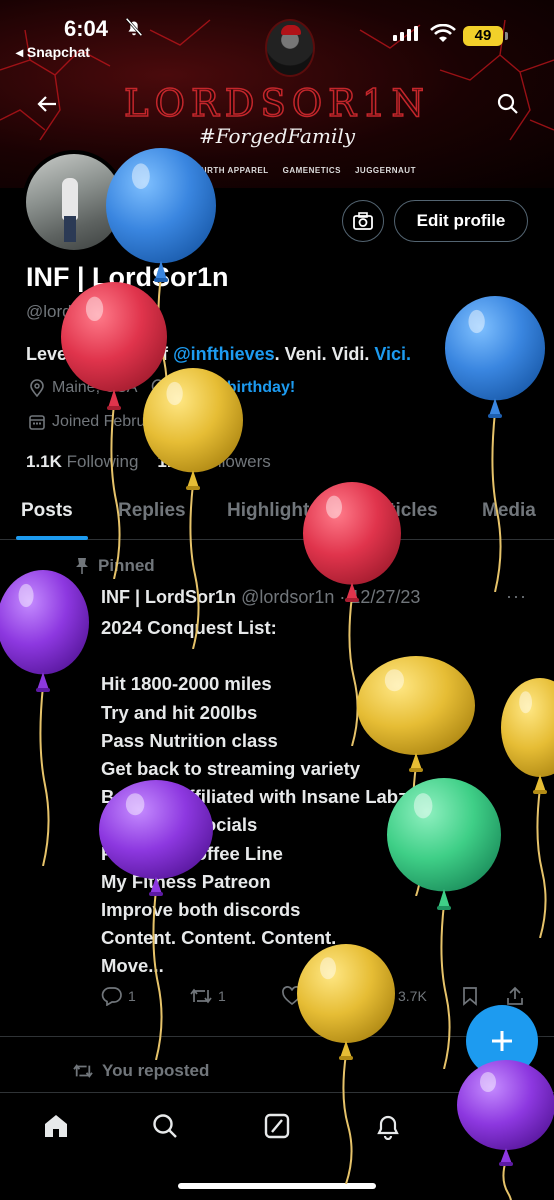 The height and width of the screenshot is (1200, 554). What do you see at coordinates (37, 388) in the screenshot?
I see `location-pin-icon` at bounding box center [37, 388].